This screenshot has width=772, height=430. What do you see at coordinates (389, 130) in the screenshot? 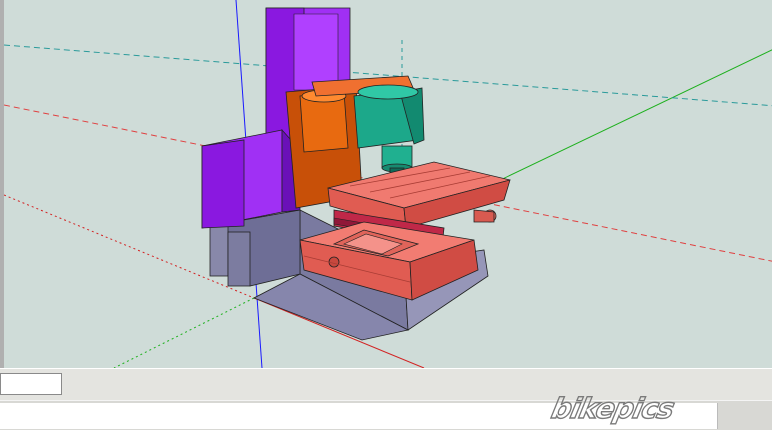
I see `spindle-head` at bounding box center [389, 130].